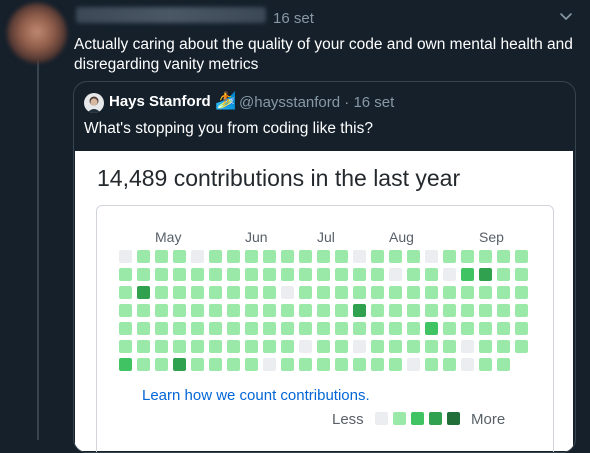  Describe the element at coordinates (401, 237) in the screenshot. I see `month-label: Aug` at that location.